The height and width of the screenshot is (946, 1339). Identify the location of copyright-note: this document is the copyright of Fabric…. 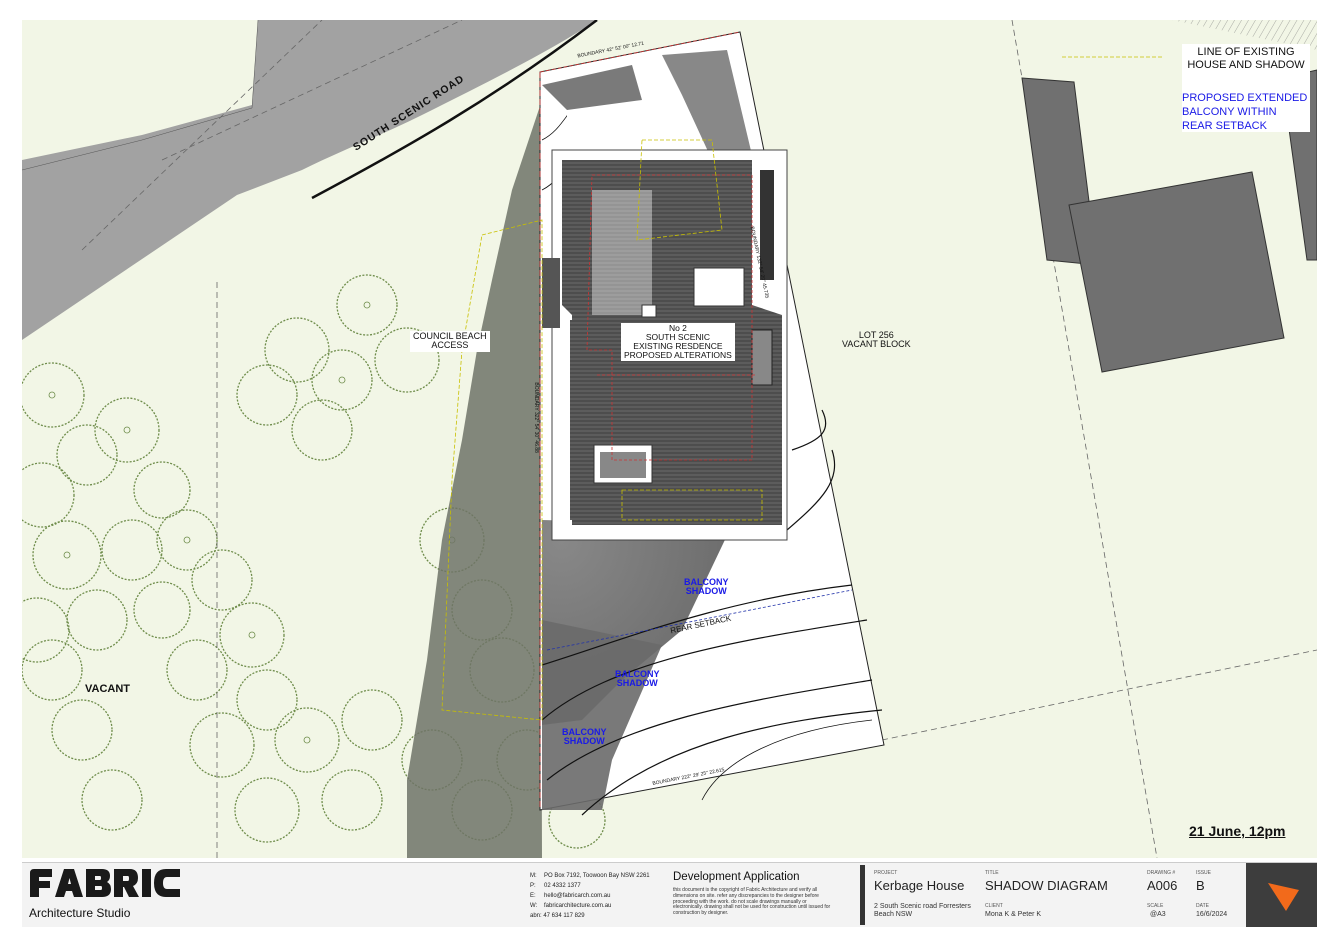
(752, 901).